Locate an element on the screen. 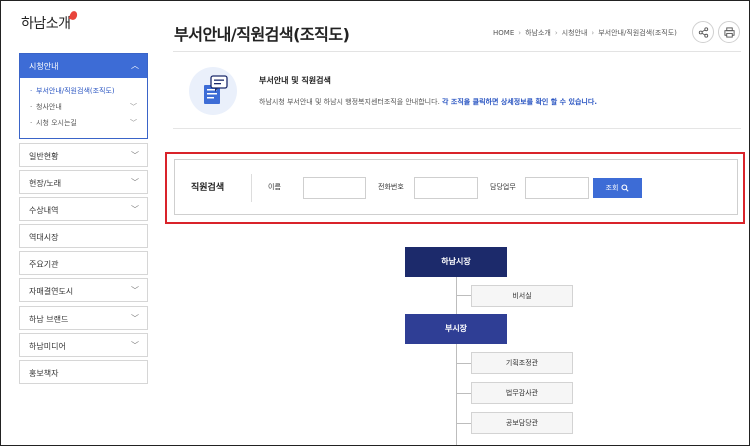 Image resolution: width=750 pixels, height=446 pixels. search-button-label: 조회 is located at coordinates (612, 188).